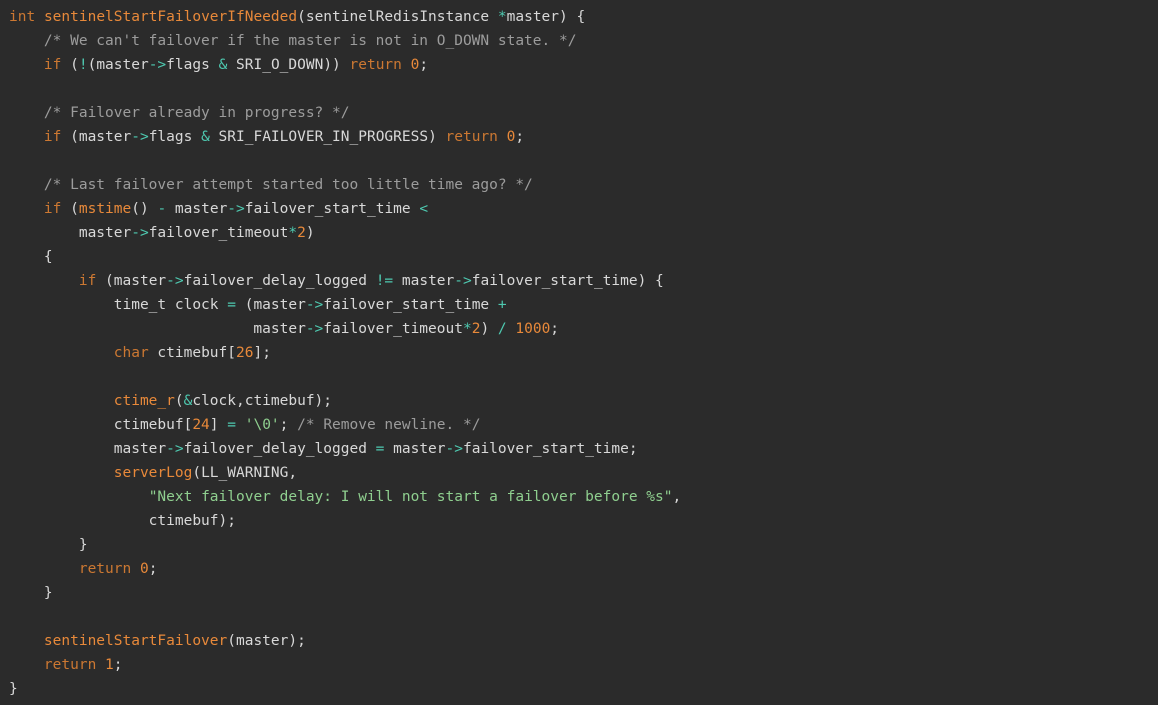 The width and height of the screenshot is (1158, 705). What do you see at coordinates (157, 329) in the screenshot?
I see `code-token: master` at bounding box center [157, 329].